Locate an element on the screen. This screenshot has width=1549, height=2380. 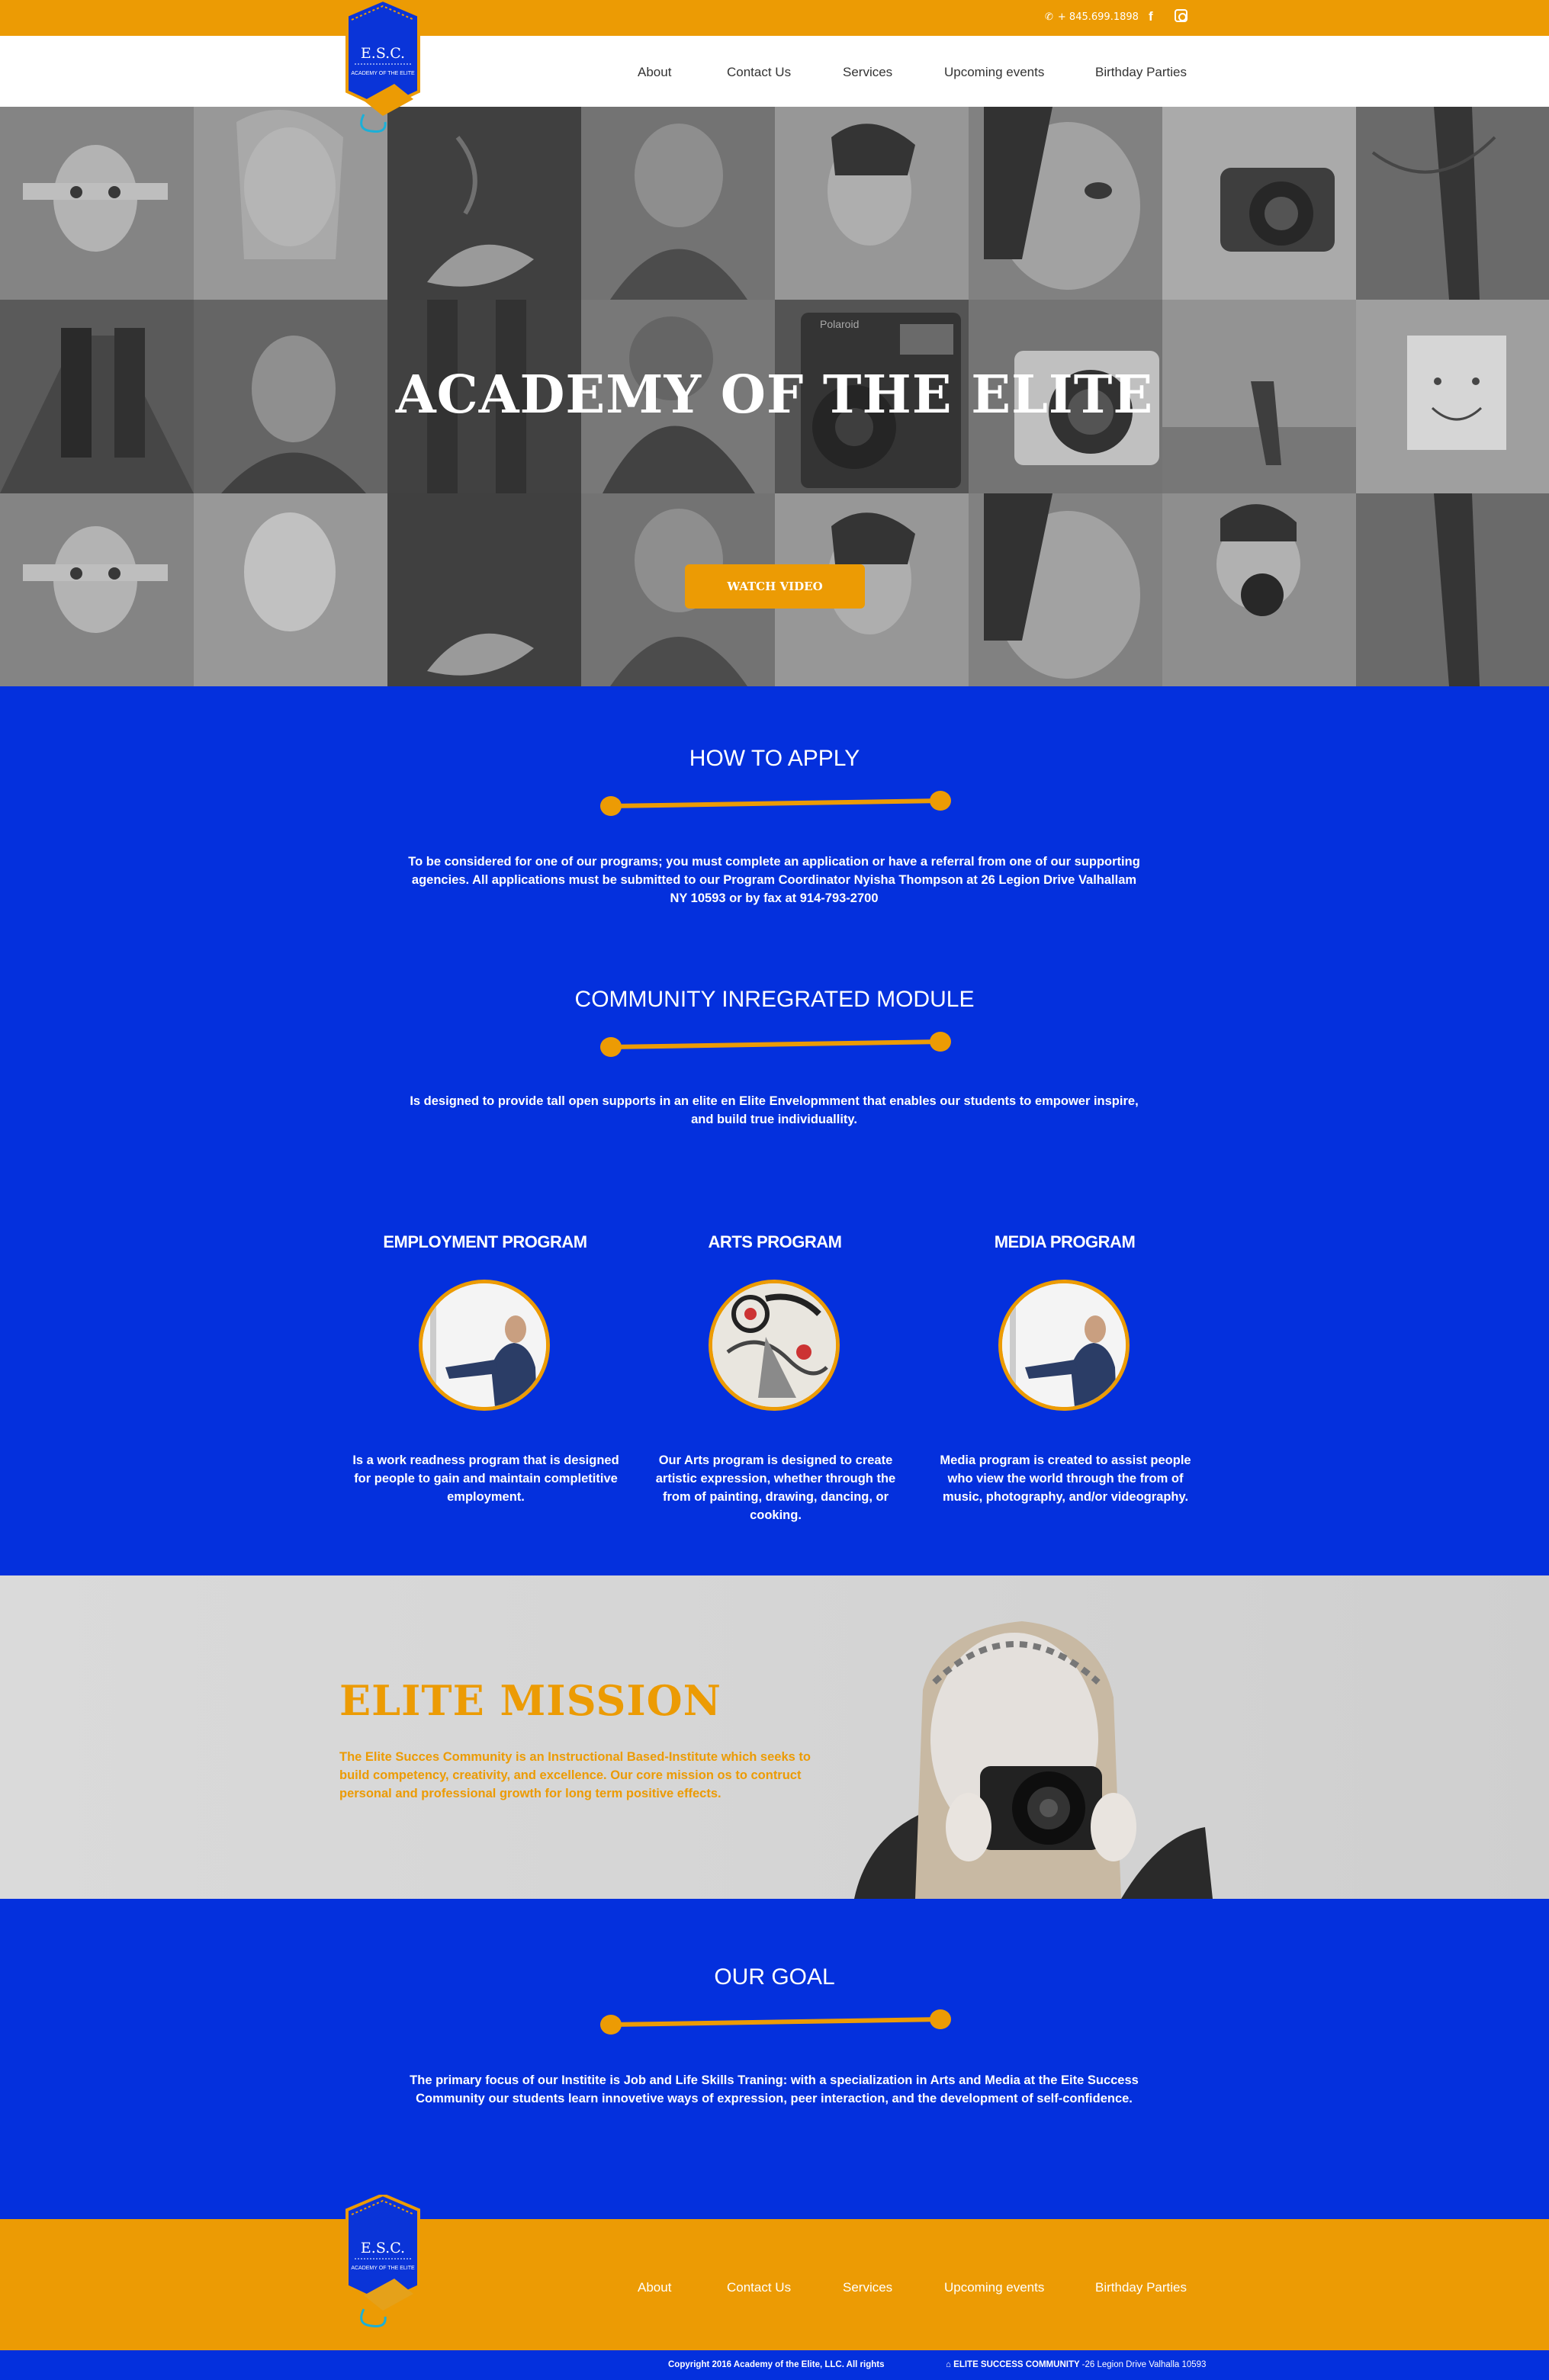
instagram-icon is located at coordinates (1181, 16).